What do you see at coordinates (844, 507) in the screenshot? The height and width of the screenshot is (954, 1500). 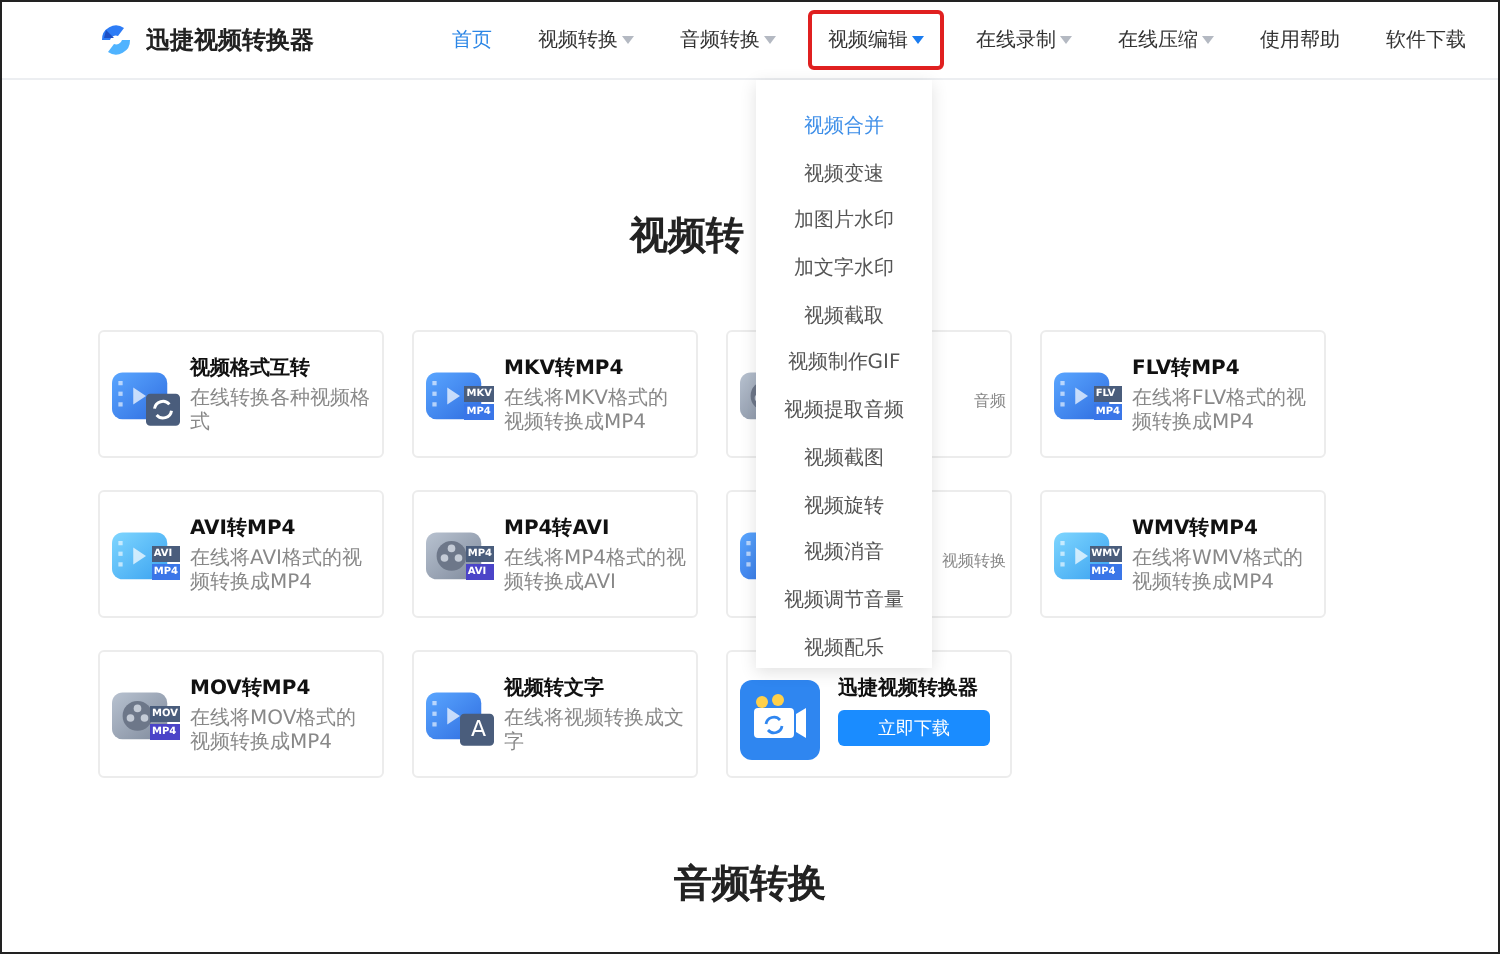 I see `menu-item: 视频旋转` at bounding box center [844, 507].